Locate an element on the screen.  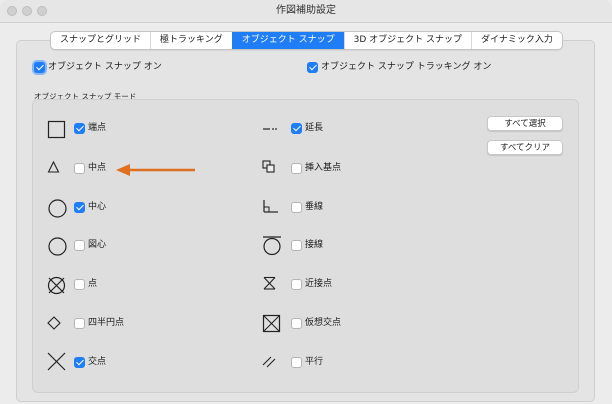
insertion-icon is located at coordinates (268, 166).